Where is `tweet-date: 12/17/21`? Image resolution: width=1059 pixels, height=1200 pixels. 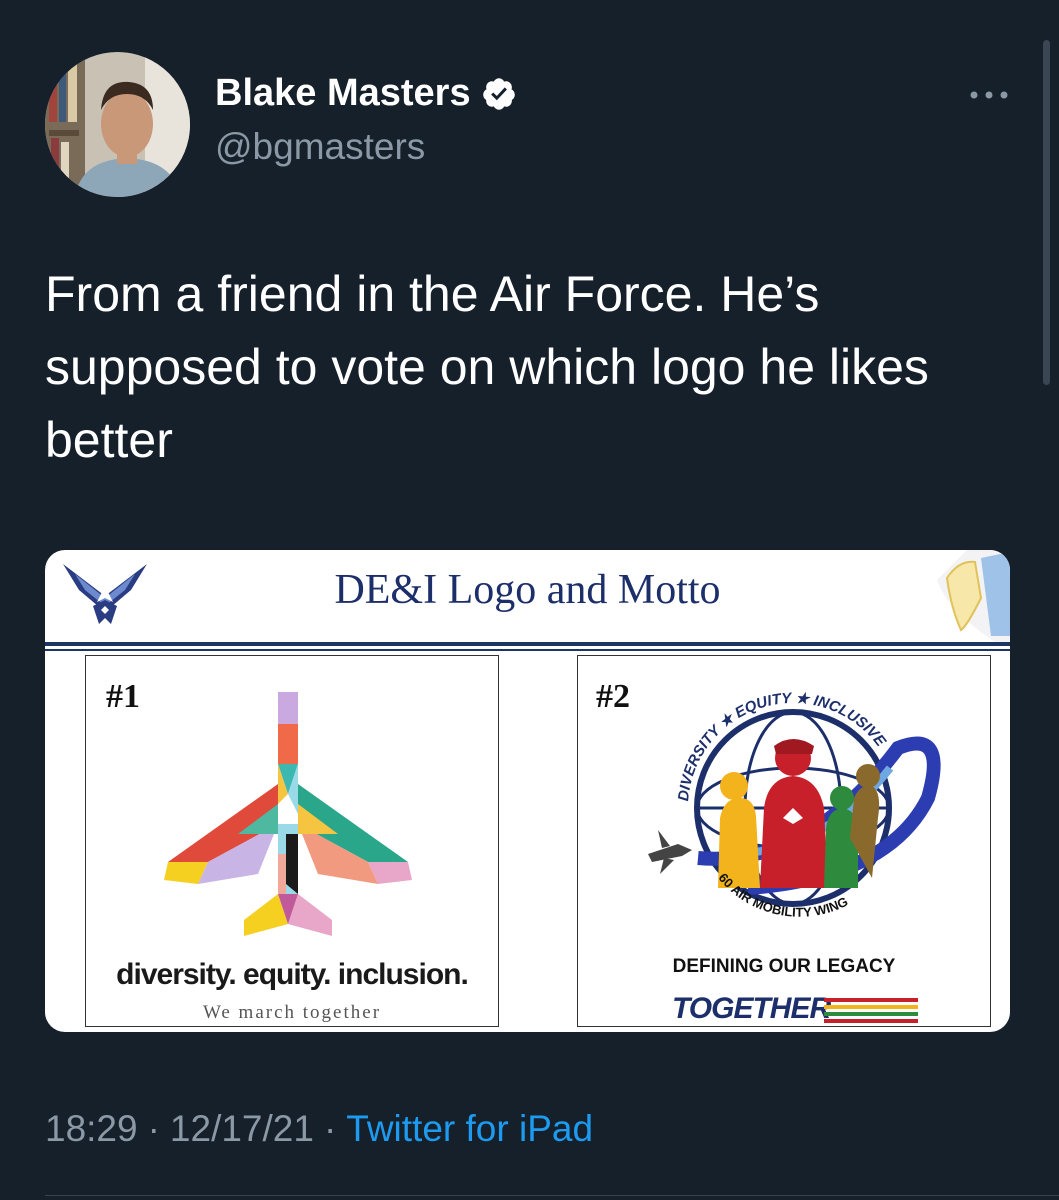 tweet-date: 12/17/21 is located at coordinates (242, 1129).